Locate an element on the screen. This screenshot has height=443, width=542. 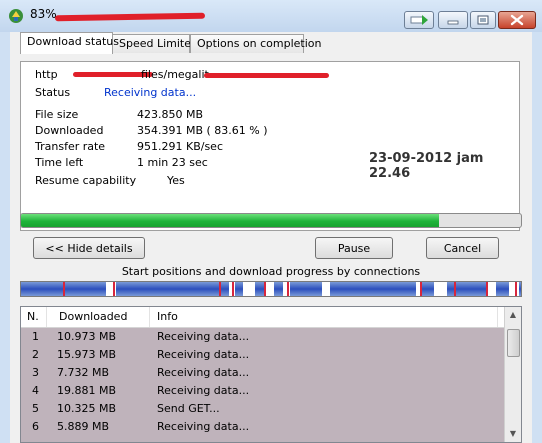
connection-number: 5 is located at coordinates (35, 408).